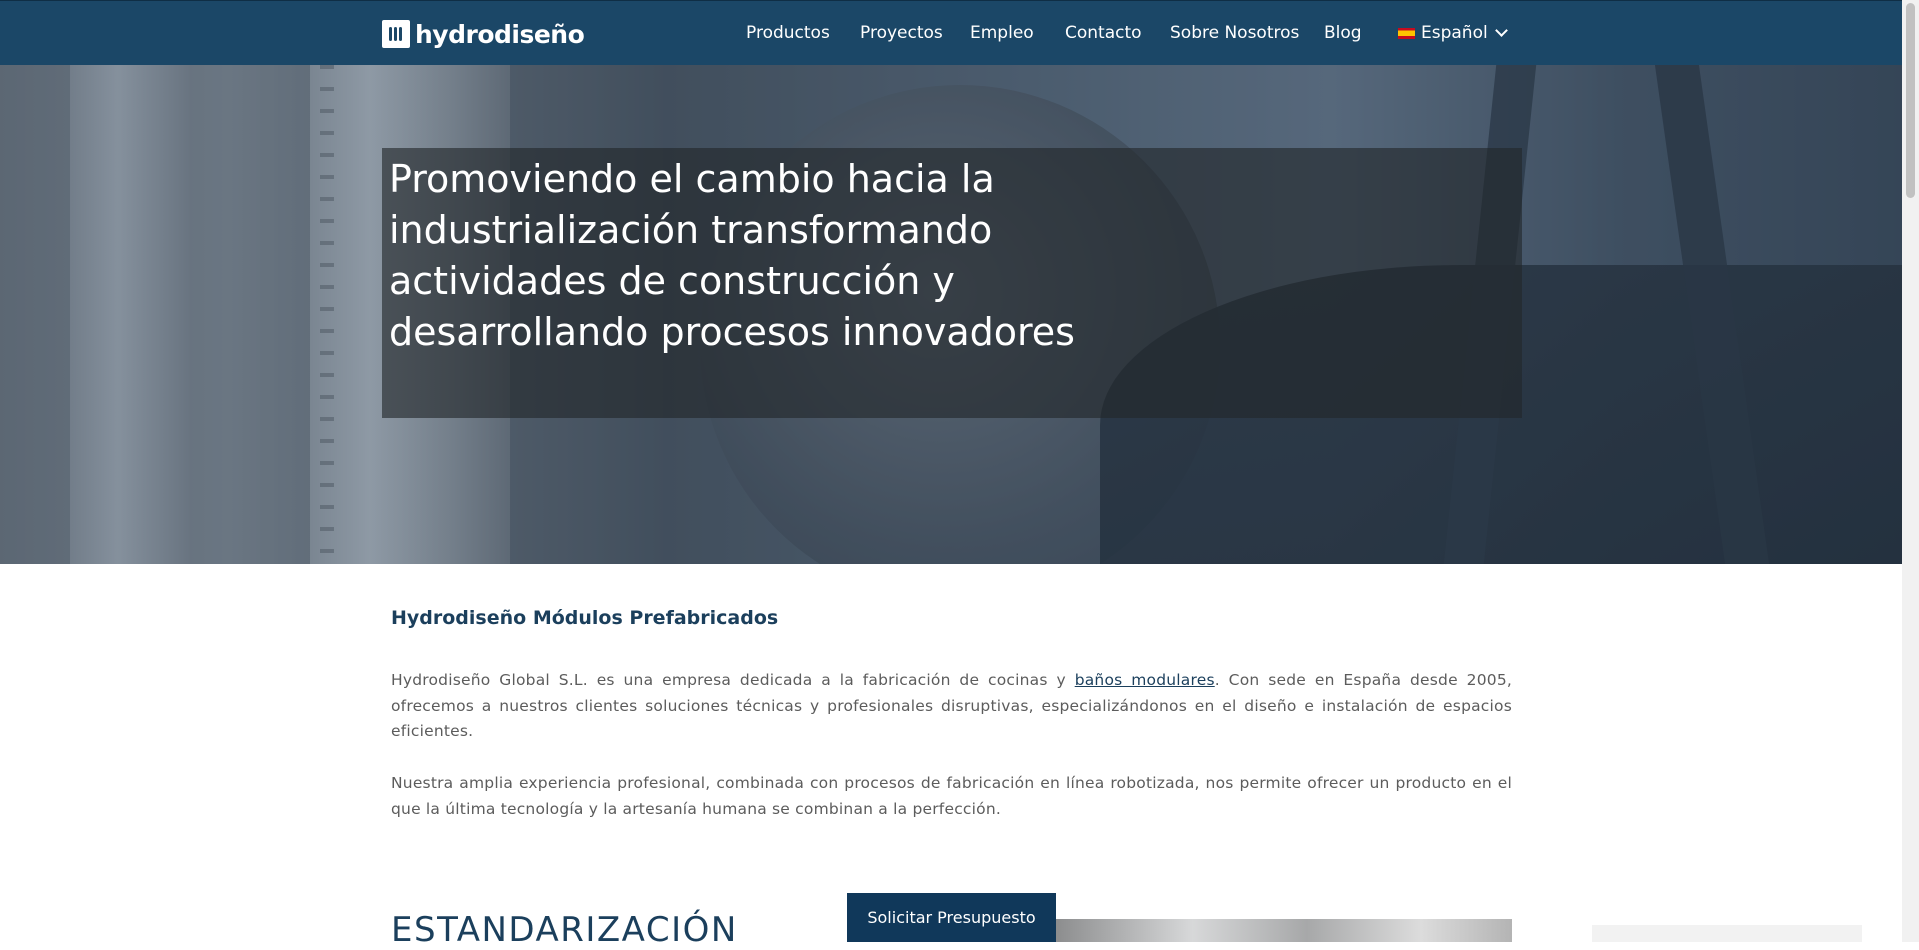  I want to click on site-logo: hydrodiseño, so click(483, 34).